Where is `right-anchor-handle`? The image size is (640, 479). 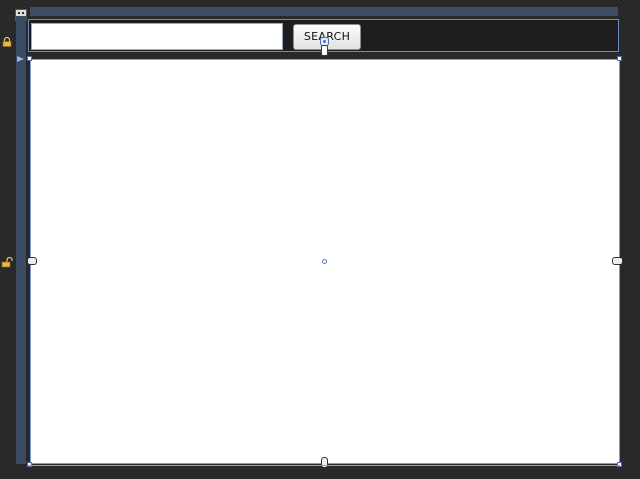
right-anchor-handle is located at coordinates (617, 261).